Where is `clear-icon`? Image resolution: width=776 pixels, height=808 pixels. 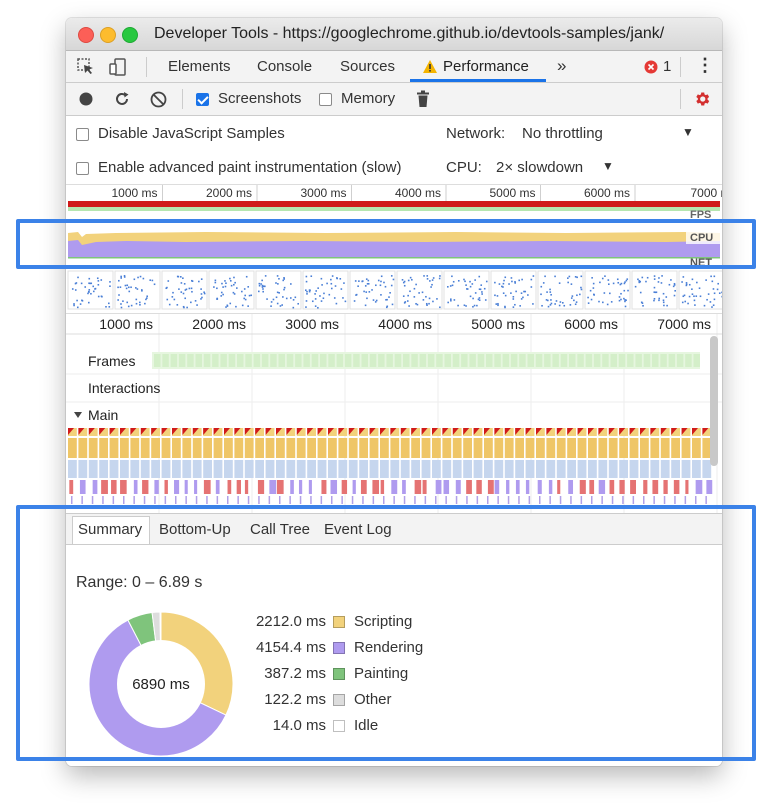 clear-icon is located at coordinates (158, 99).